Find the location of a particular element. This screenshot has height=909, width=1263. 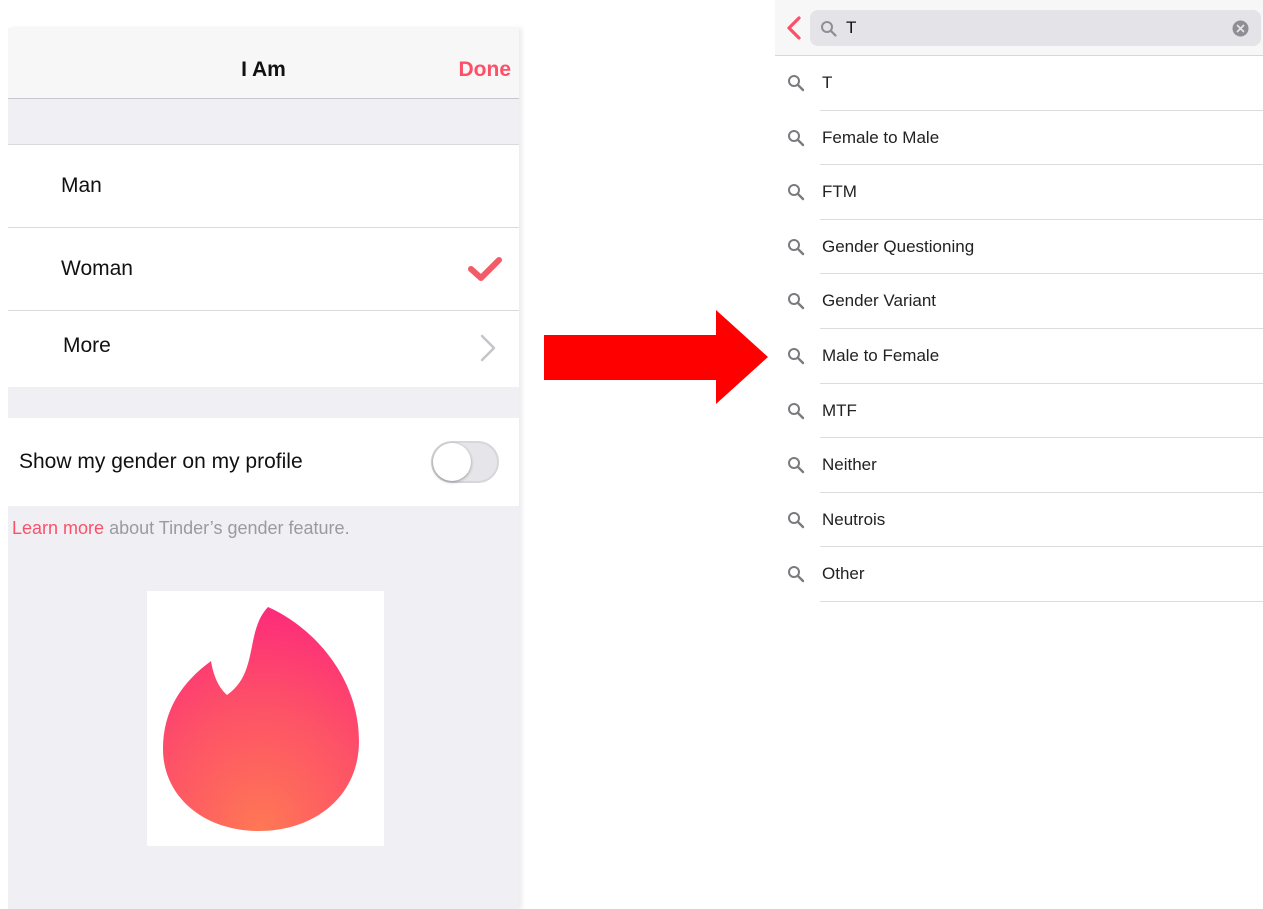

search-suggestion-item: MTF is located at coordinates (1019, 411).